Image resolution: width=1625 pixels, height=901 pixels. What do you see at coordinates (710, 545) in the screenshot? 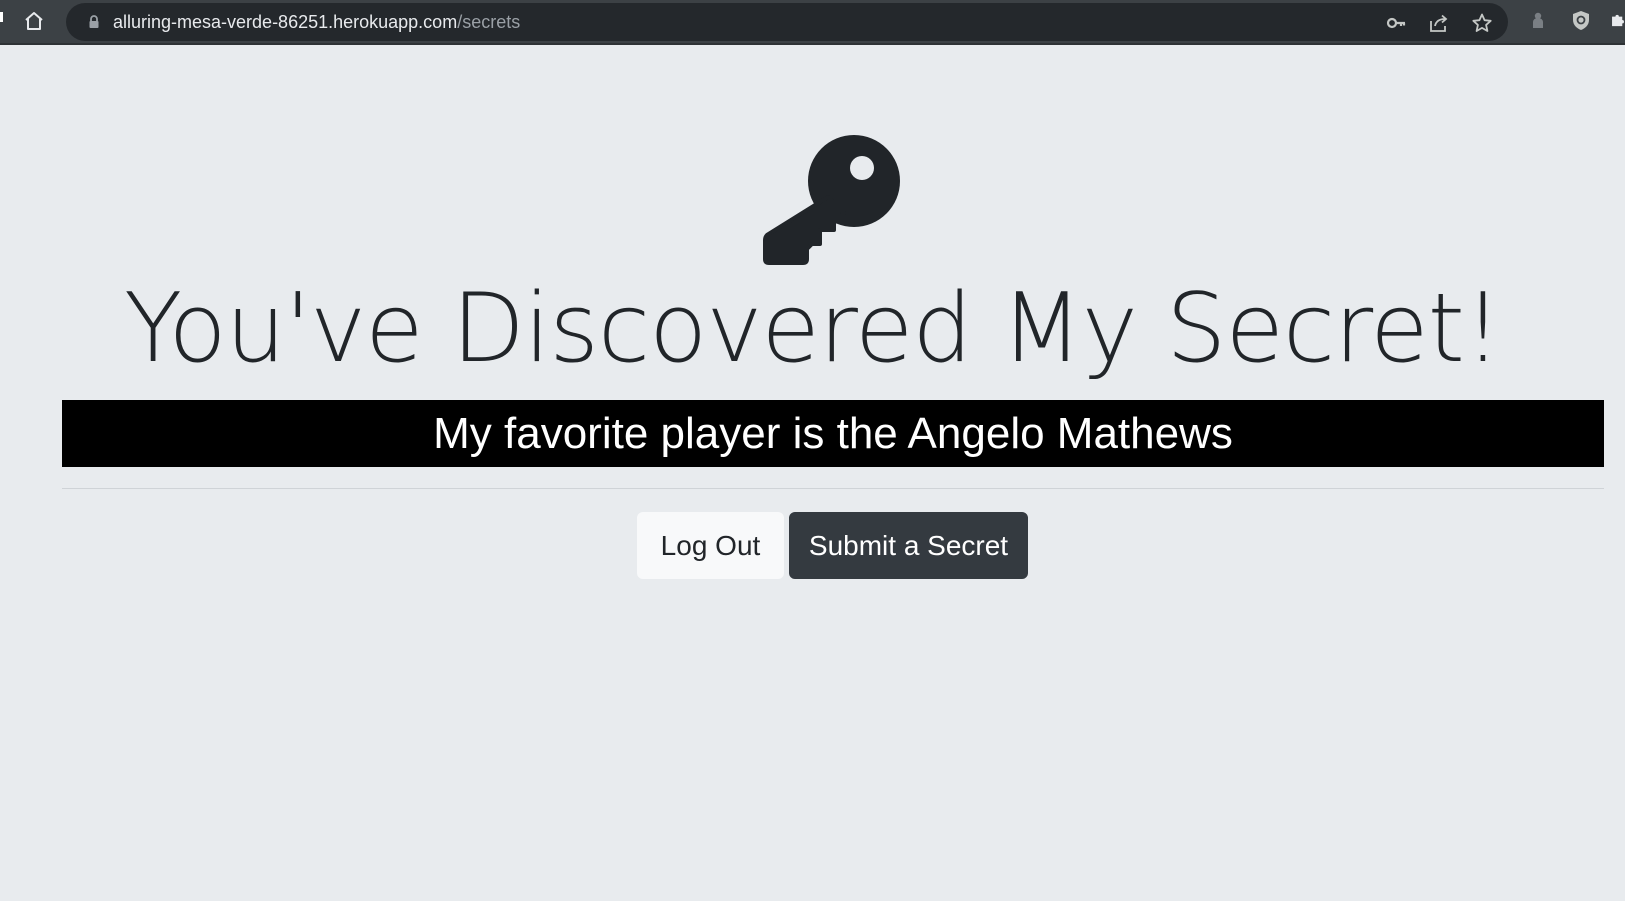
I see `logout-button: Log Out` at bounding box center [710, 545].